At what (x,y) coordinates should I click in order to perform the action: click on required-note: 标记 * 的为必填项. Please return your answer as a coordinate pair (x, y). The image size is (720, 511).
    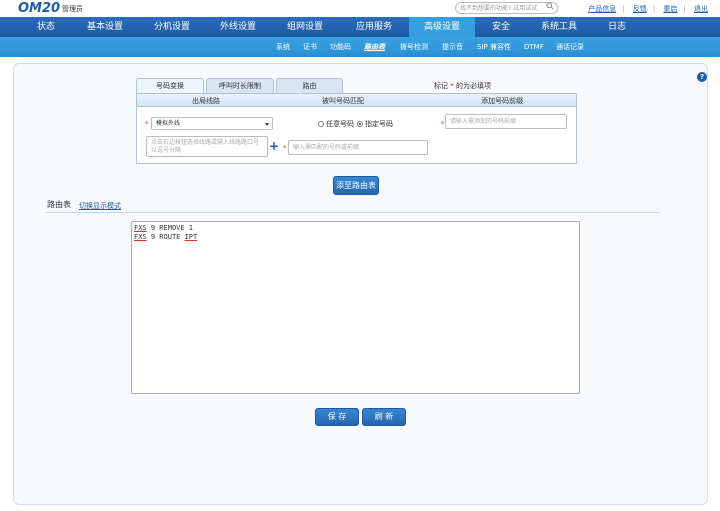
    Looking at the image, I should click on (462, 86).